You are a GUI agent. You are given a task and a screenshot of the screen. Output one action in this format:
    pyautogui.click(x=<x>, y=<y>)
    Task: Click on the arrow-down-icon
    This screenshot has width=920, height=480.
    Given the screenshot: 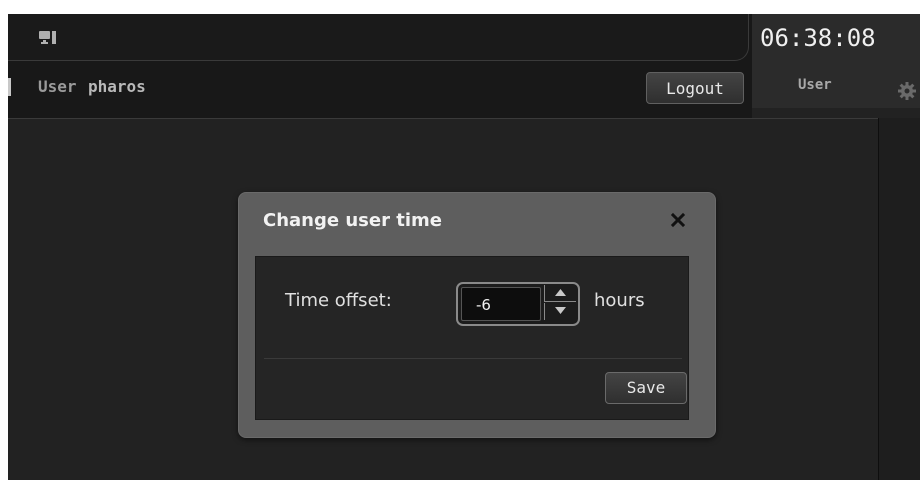 What is the action you would take?
    pyautogui.click(x=560, y=310)
    